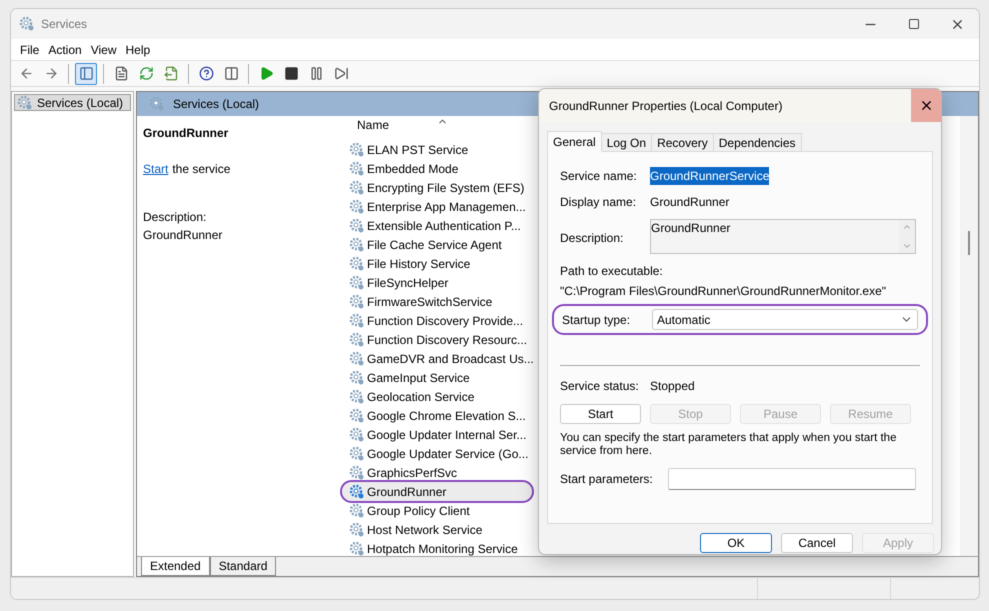  I want to click on view-icon, so click(231, 73).